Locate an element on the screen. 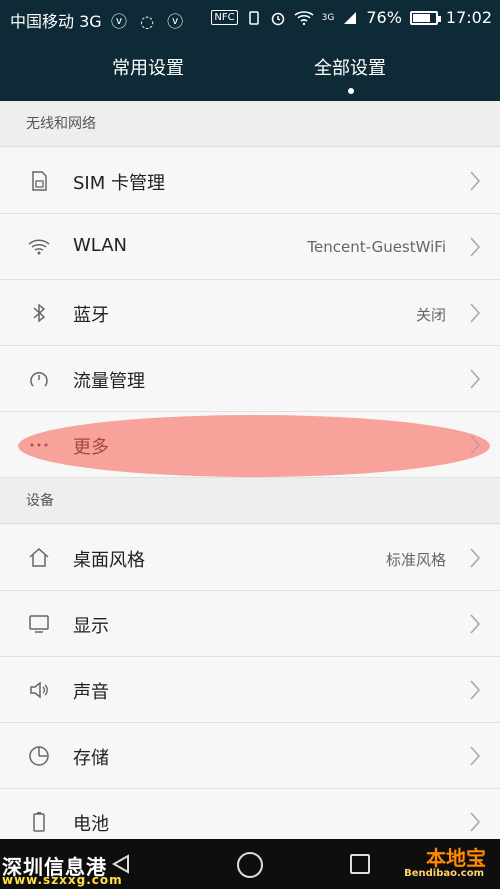 The width and height of the screenshot is (500, 889). watermark-right: 本地宝 Bendibao.com is located at coordinates (434, 863).